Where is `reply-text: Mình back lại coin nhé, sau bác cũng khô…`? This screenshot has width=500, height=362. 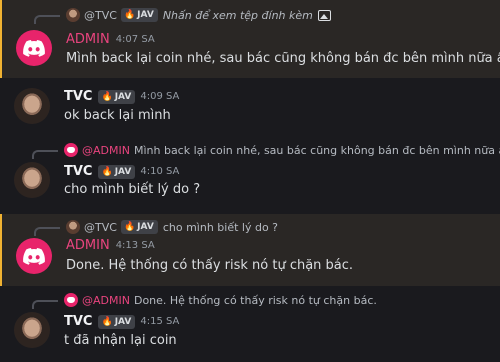 reply-text: Mình back lại coin nhé, sau bác cũng khô… is located at coordinates (316, 150).